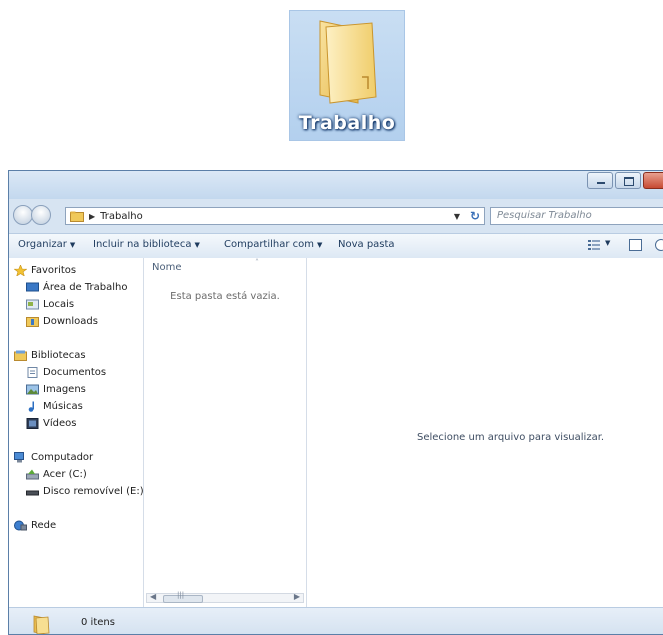 Image resolution: width=663 pixels, height=635 pixels. I want to click on column-header-name: Nome, so click(167, 267).